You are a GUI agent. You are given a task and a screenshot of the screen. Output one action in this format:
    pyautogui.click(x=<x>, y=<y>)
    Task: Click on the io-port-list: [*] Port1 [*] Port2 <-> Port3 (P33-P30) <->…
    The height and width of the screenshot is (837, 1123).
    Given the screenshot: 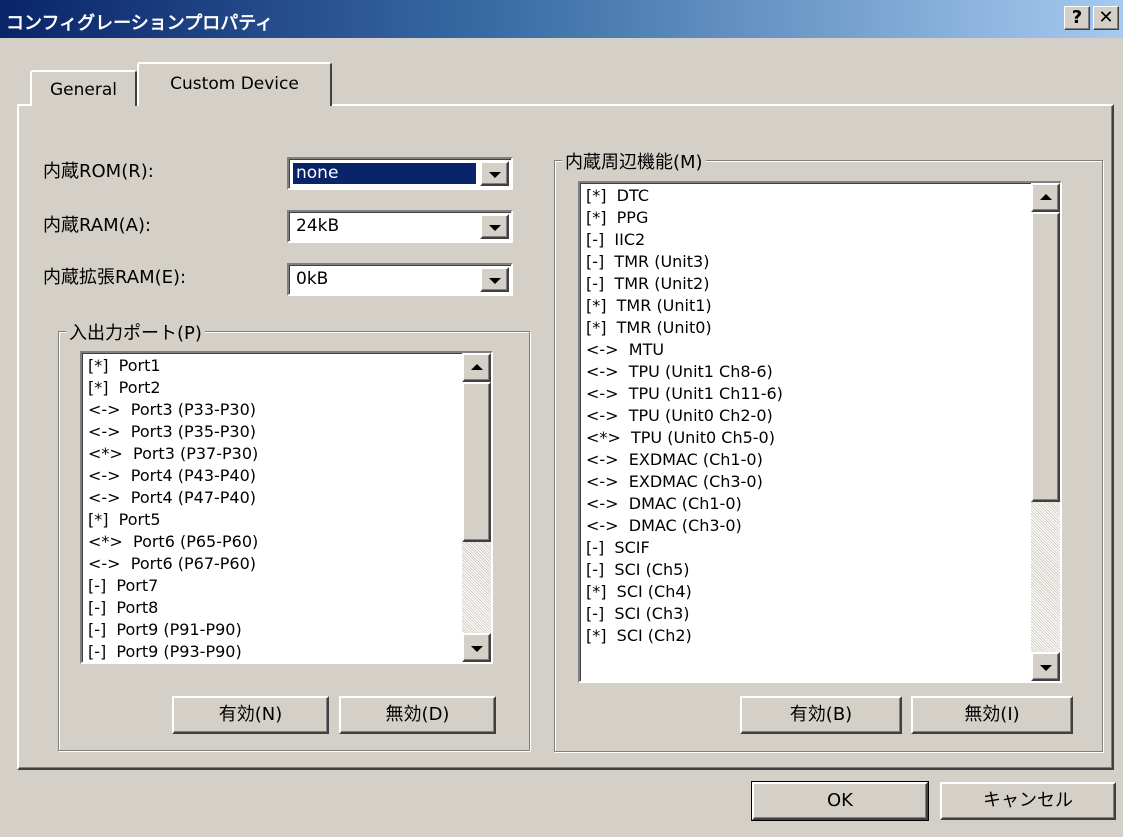 What is the action you would take?
    pyautogui.click(x=286, y=507)
    